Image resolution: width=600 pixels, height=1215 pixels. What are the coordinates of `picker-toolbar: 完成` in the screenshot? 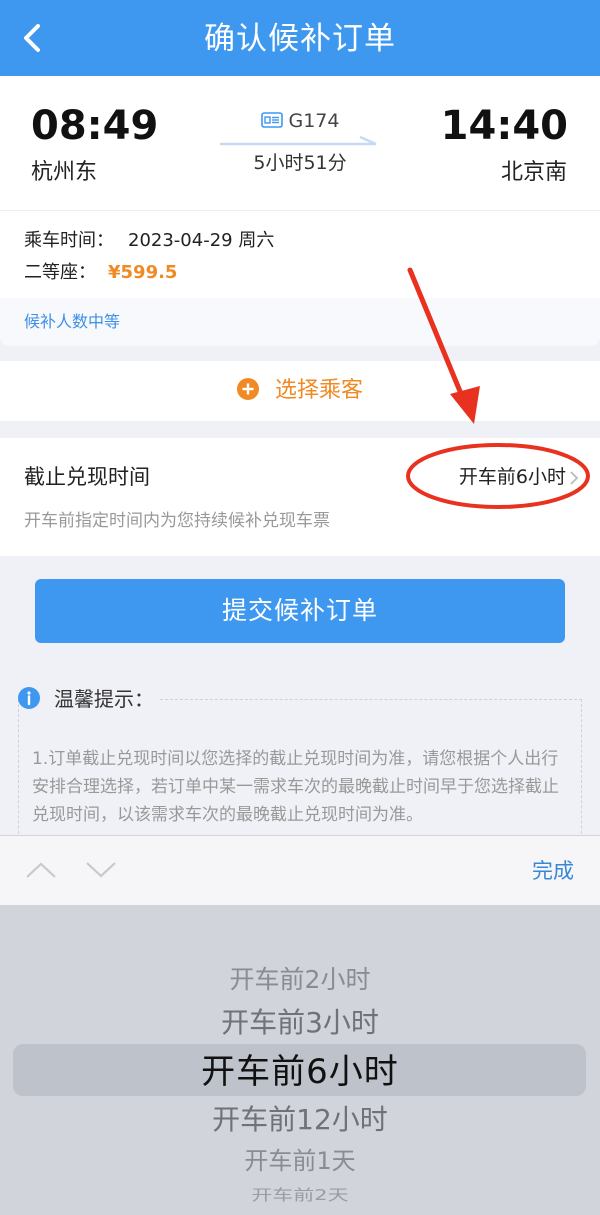 It's located at (300, 870).